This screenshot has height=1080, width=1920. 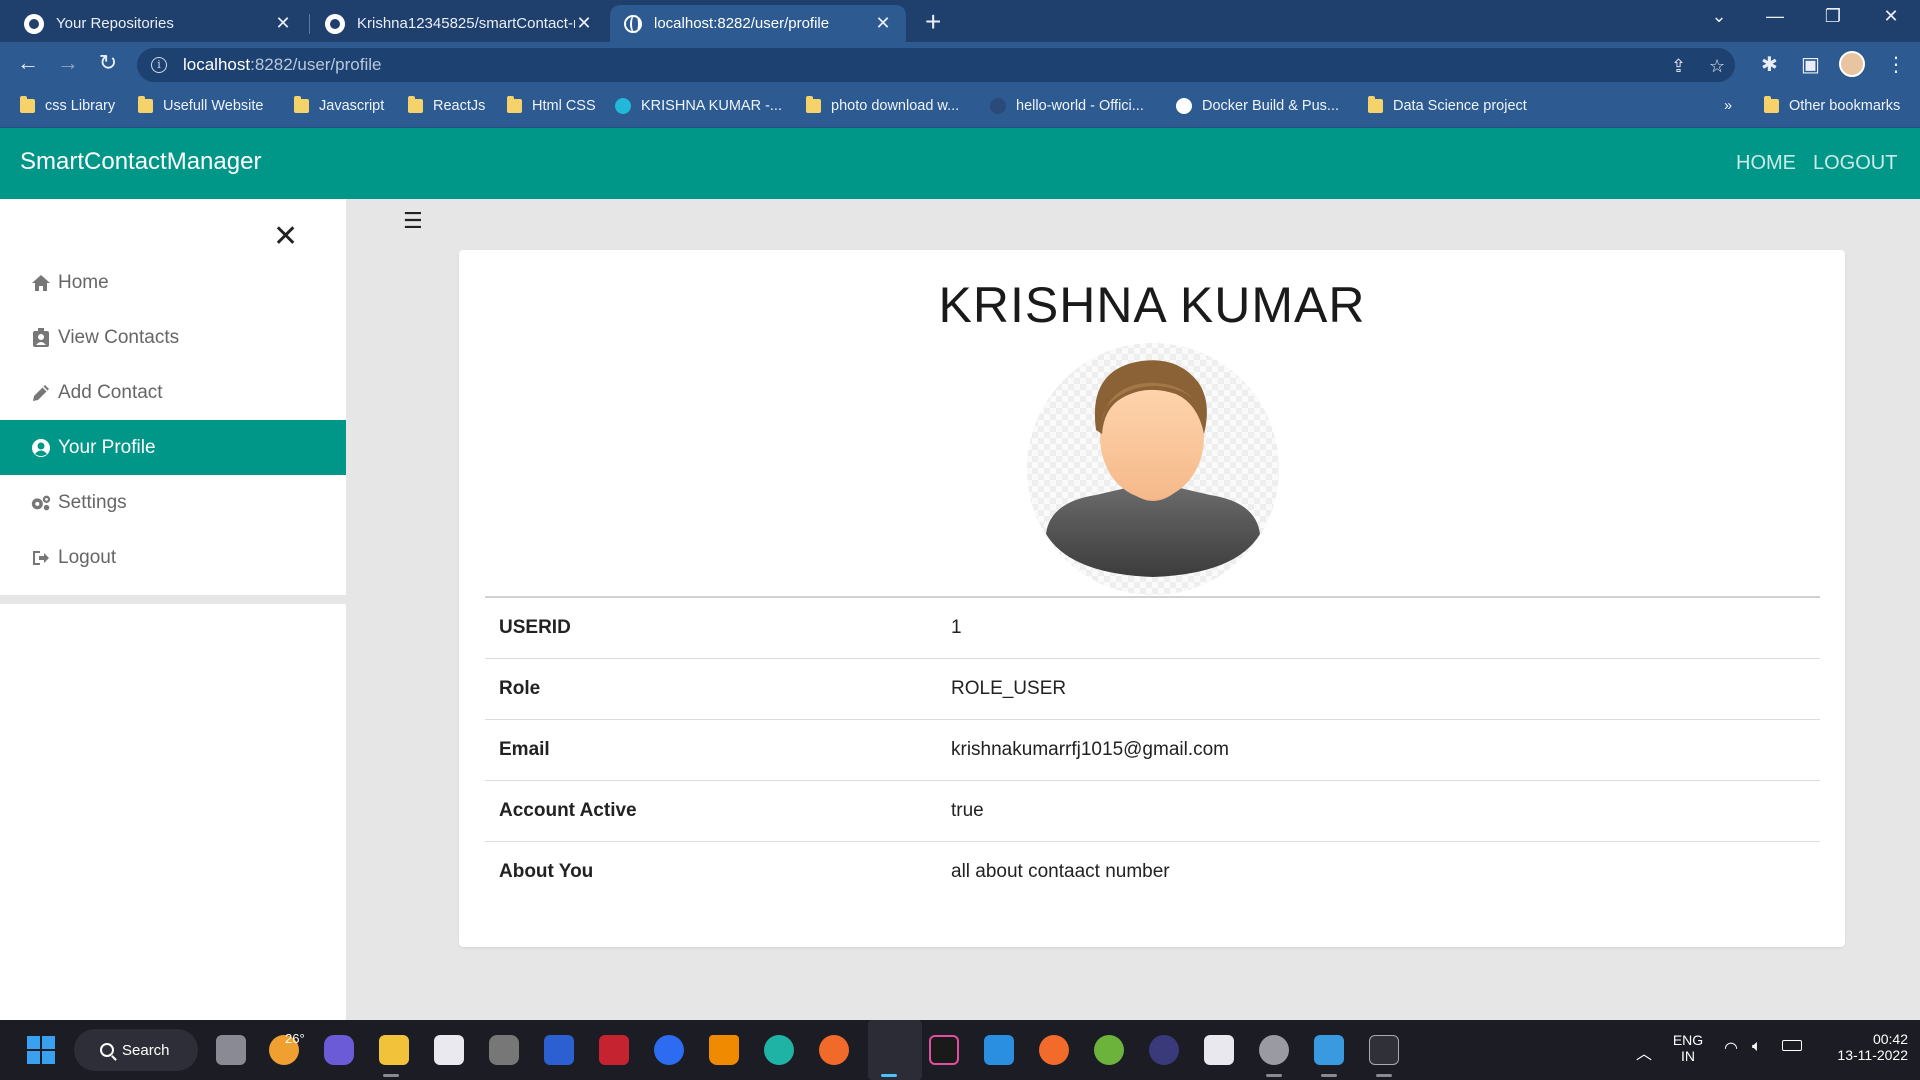 What do you see at coordinates (335, 23) in the screenshot?
I see `github-icon` at bounding box center [335, 23].